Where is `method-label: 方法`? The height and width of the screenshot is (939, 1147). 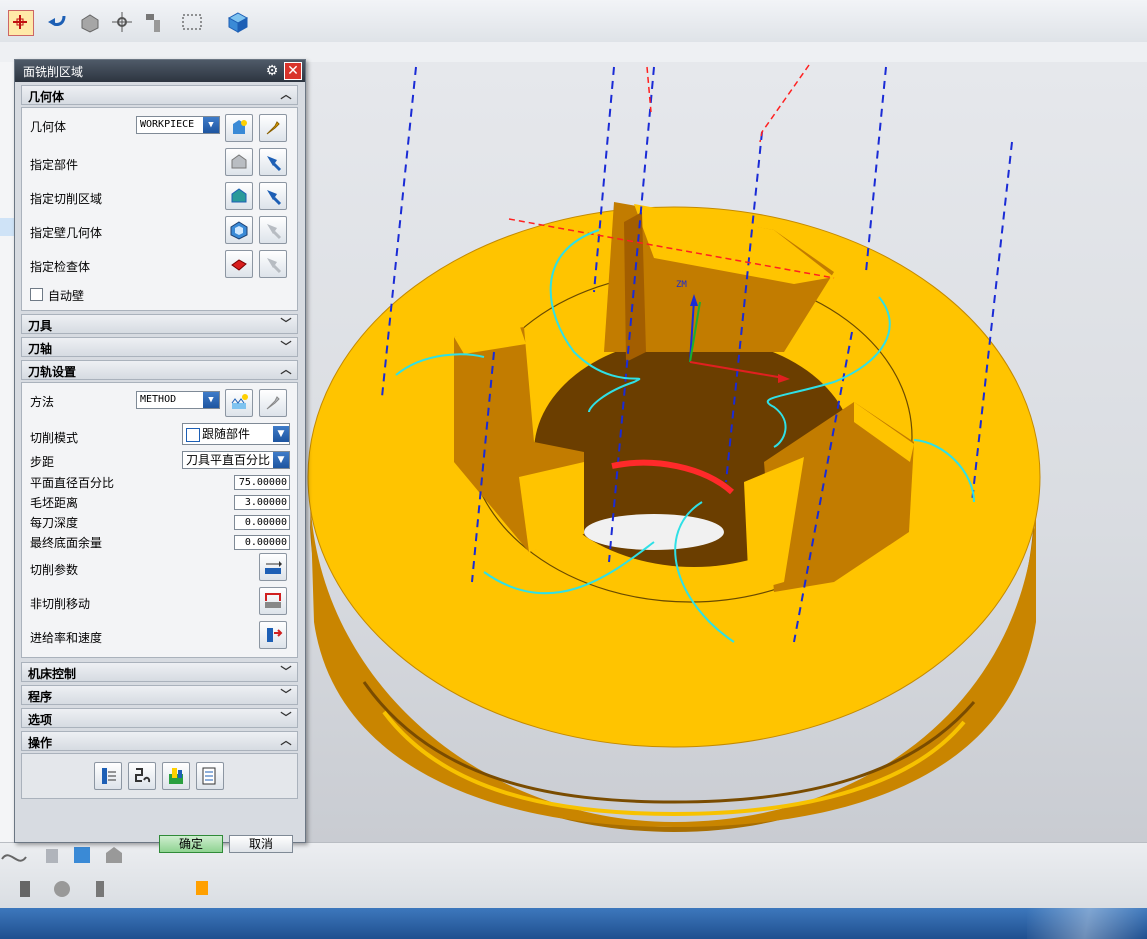
method-label: 方法 is located at coordinates (42, 402).